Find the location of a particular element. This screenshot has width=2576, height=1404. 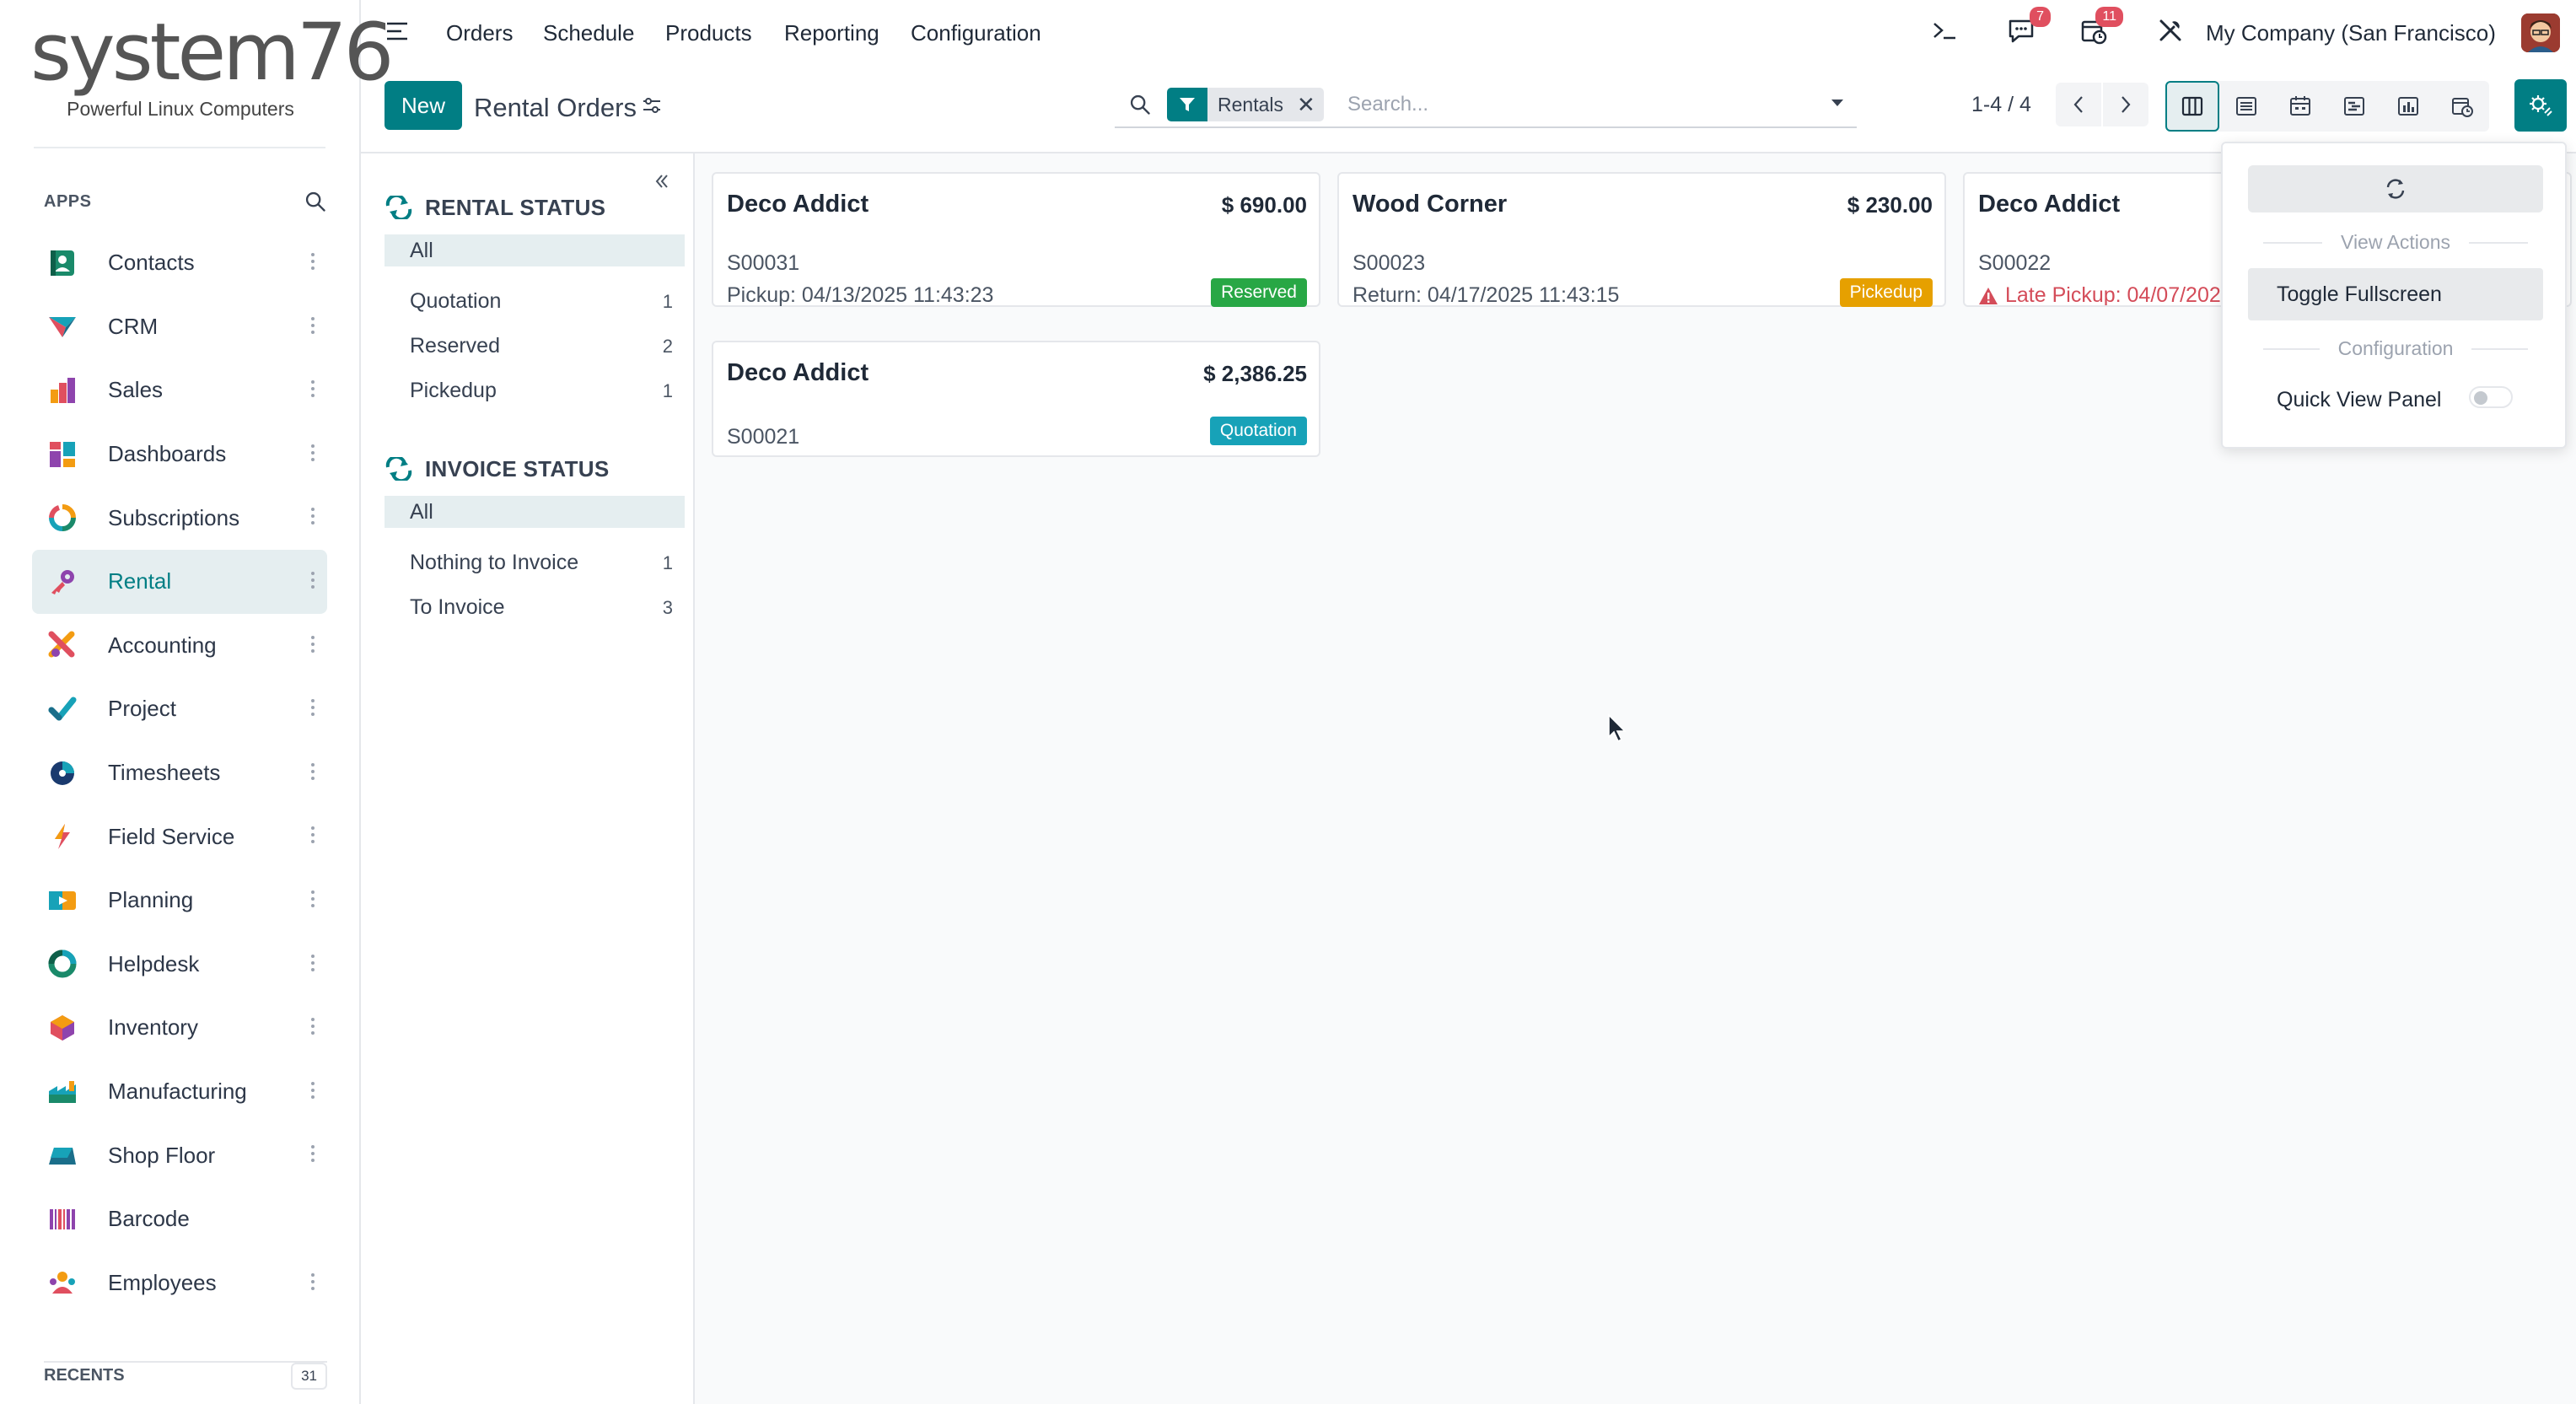

filter-rental-all: All is located at coordinates (535, 250).